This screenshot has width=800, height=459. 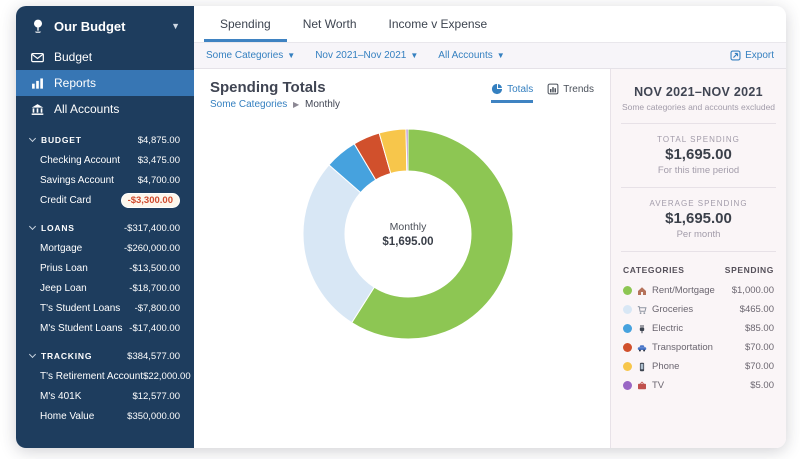 What do you see at coordinates (32, 138) in the screenshot?
I see `chevron-down-icon` at bounding box center [32, 138].